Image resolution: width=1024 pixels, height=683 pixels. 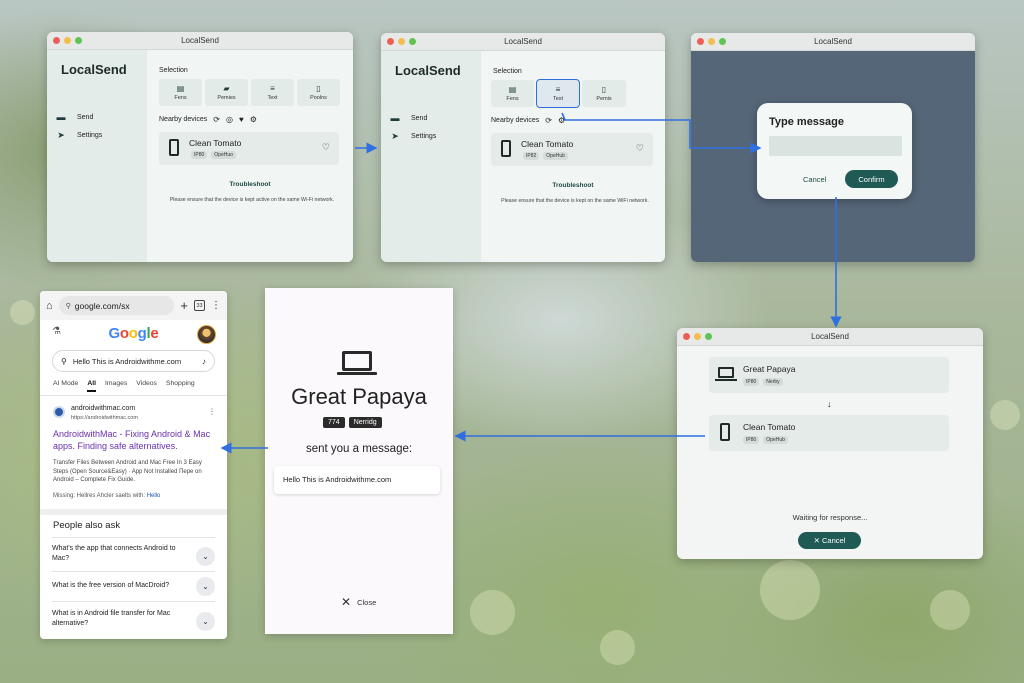 What do you see at coordinates (661, 133) in the screenshot?
I see `arrow-text-to-dialog` at bounding box center [661, 133].